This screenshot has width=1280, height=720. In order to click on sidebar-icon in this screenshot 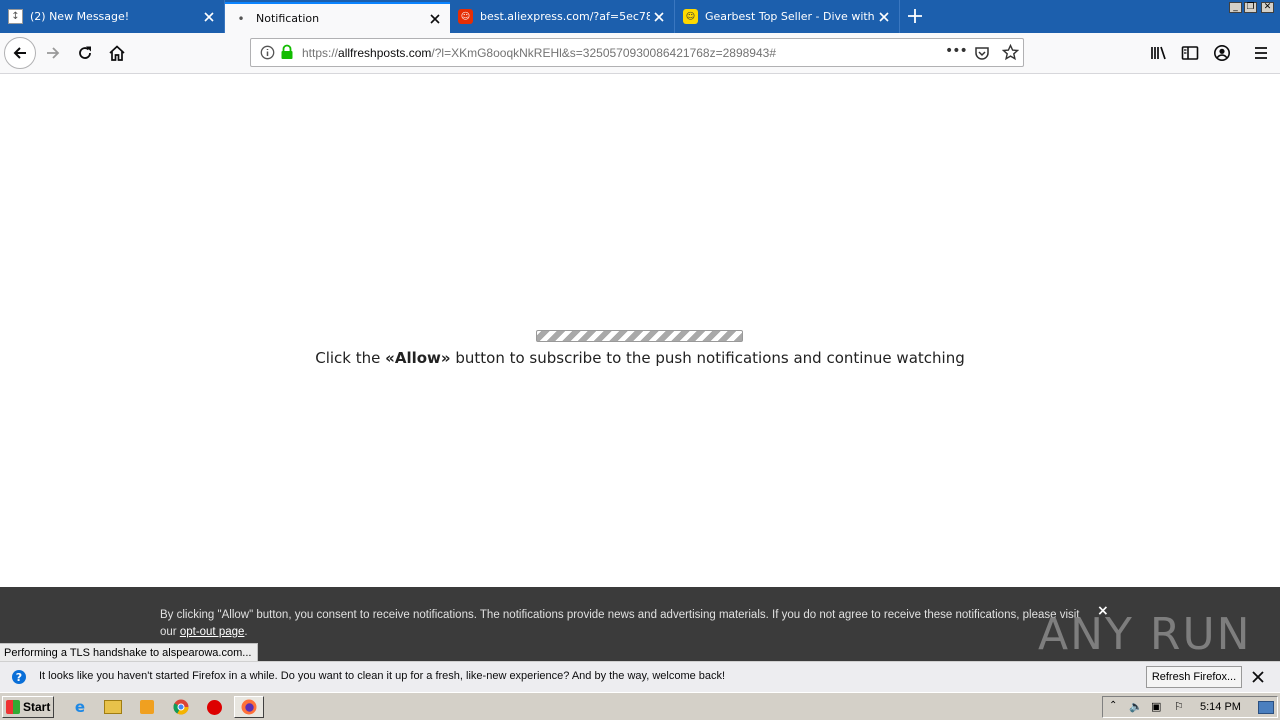, I will do `click(1190, 53)`.